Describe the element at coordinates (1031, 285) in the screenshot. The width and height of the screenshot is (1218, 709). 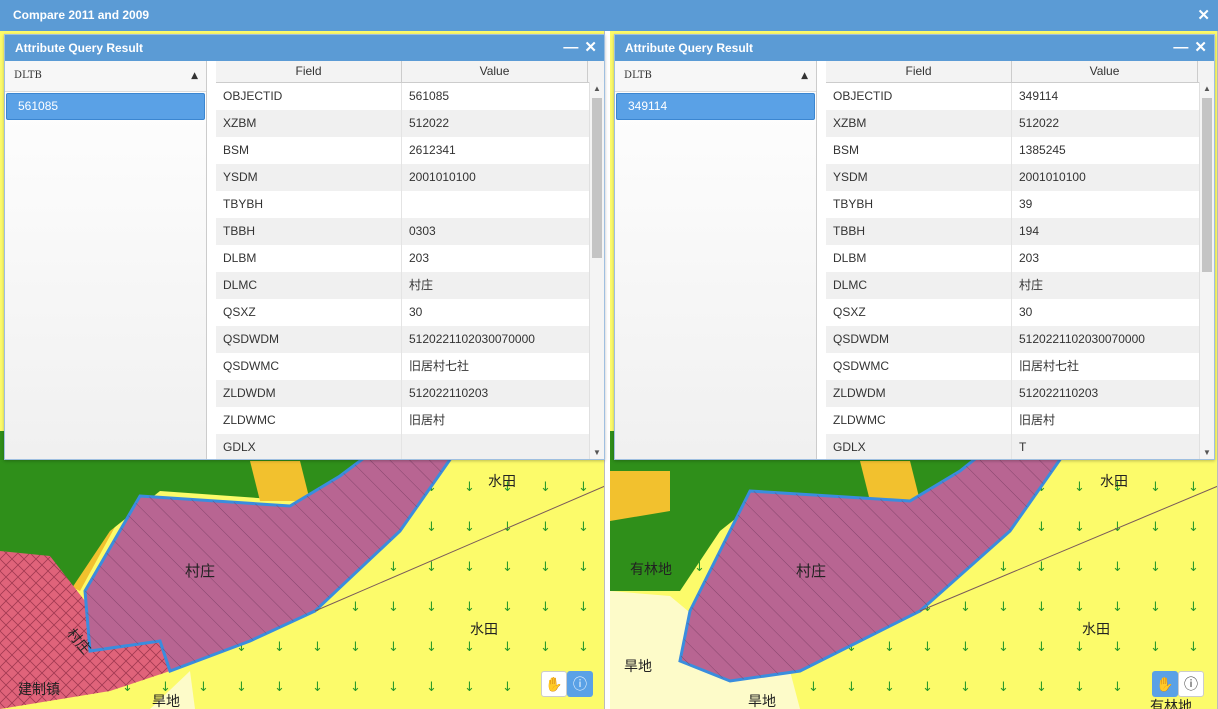
I see `cell-value: 村庄` at that location.